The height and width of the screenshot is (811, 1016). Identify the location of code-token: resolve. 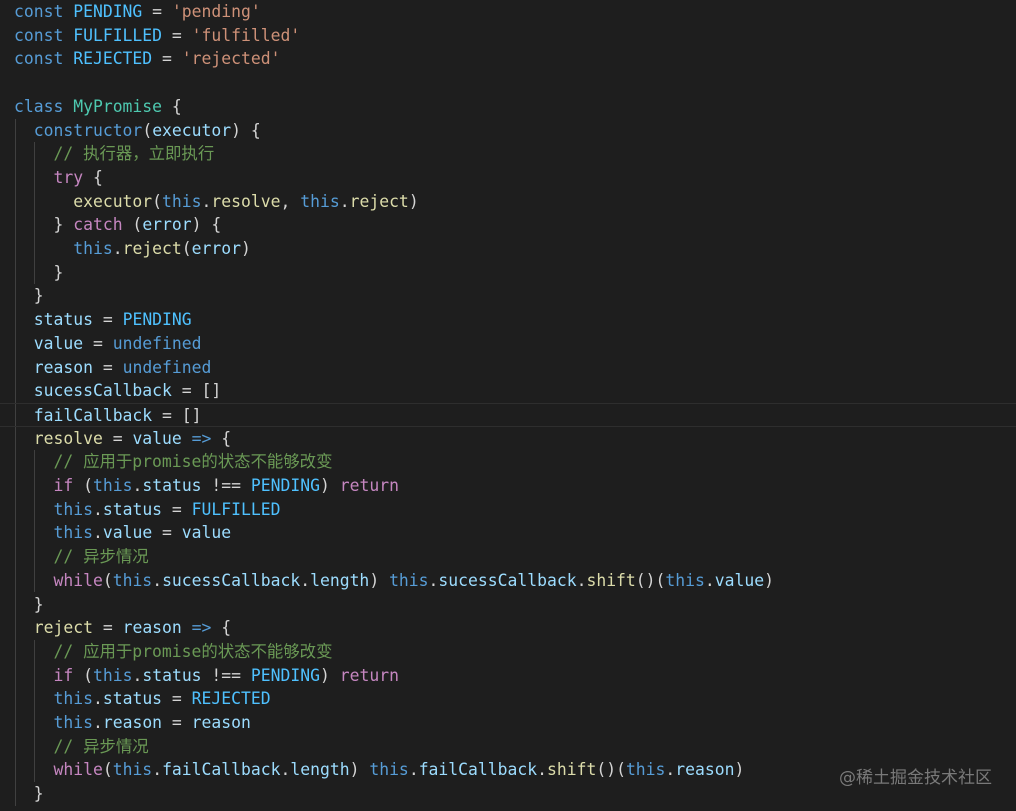
(246, 201).